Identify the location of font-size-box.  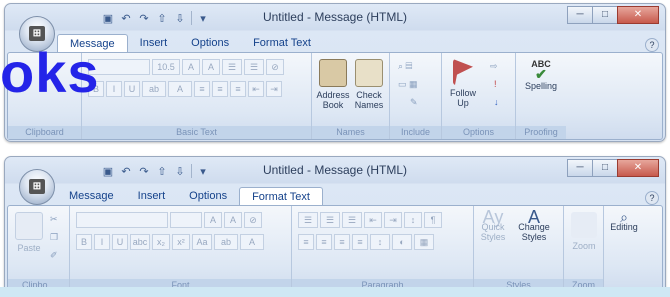
(186, 220).